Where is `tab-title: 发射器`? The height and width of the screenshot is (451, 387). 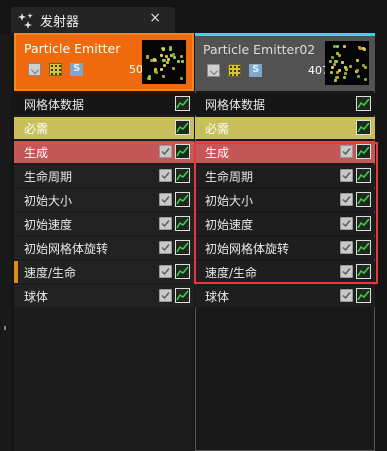
tab-title: 发射器 is located at coordinates (60, 22).